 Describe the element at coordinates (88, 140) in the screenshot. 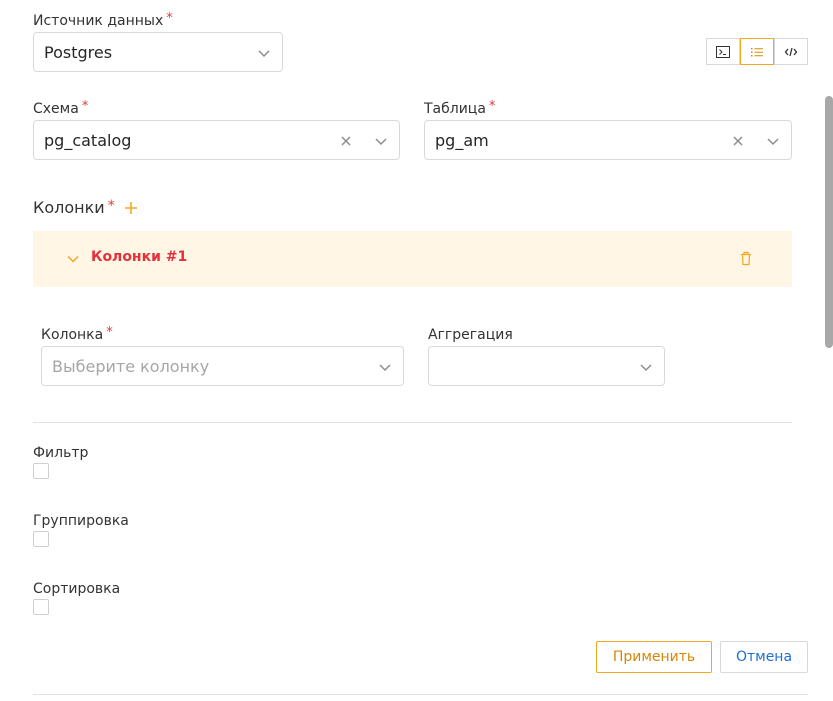

I see `schema-value: pg_catalog` at that location.